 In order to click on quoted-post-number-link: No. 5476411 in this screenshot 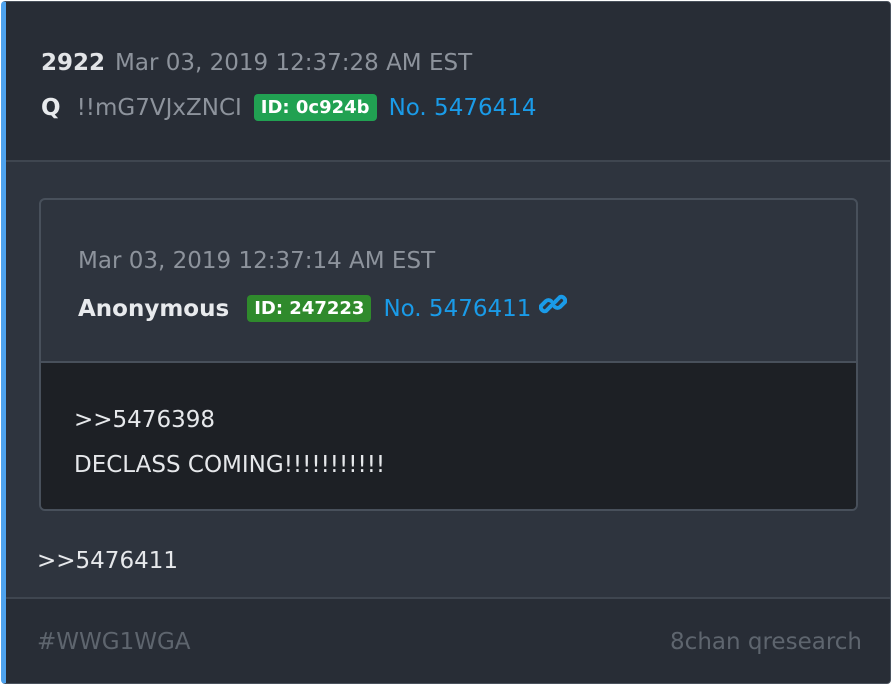, I will do `click(457, 309)`.